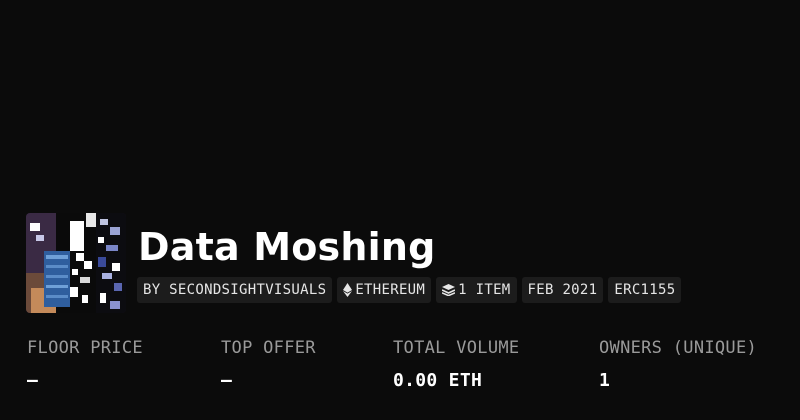  What do you see at coordinates (678, 348) in the screenshot?
I see `stat-label: OWNERS (UNIQUE)` at bounding box center [678, 348].